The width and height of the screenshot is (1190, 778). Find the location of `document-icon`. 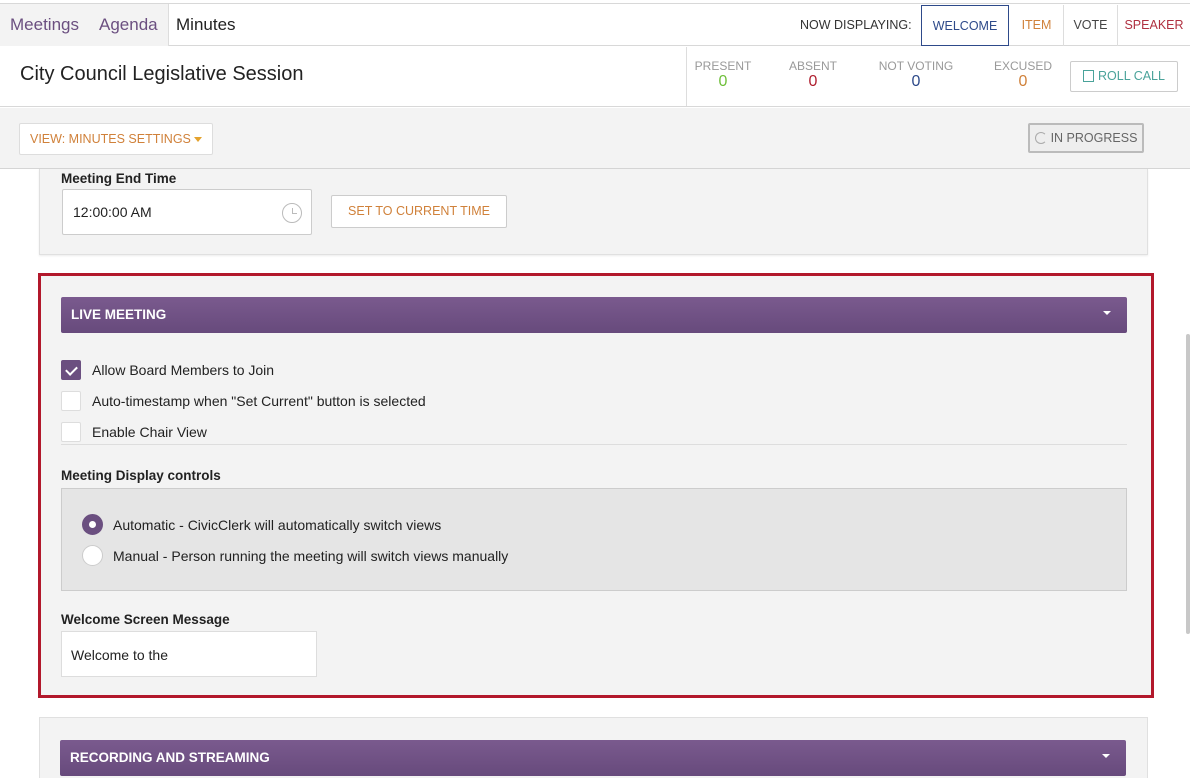

document-icon is located at coordinates (1089, 76).